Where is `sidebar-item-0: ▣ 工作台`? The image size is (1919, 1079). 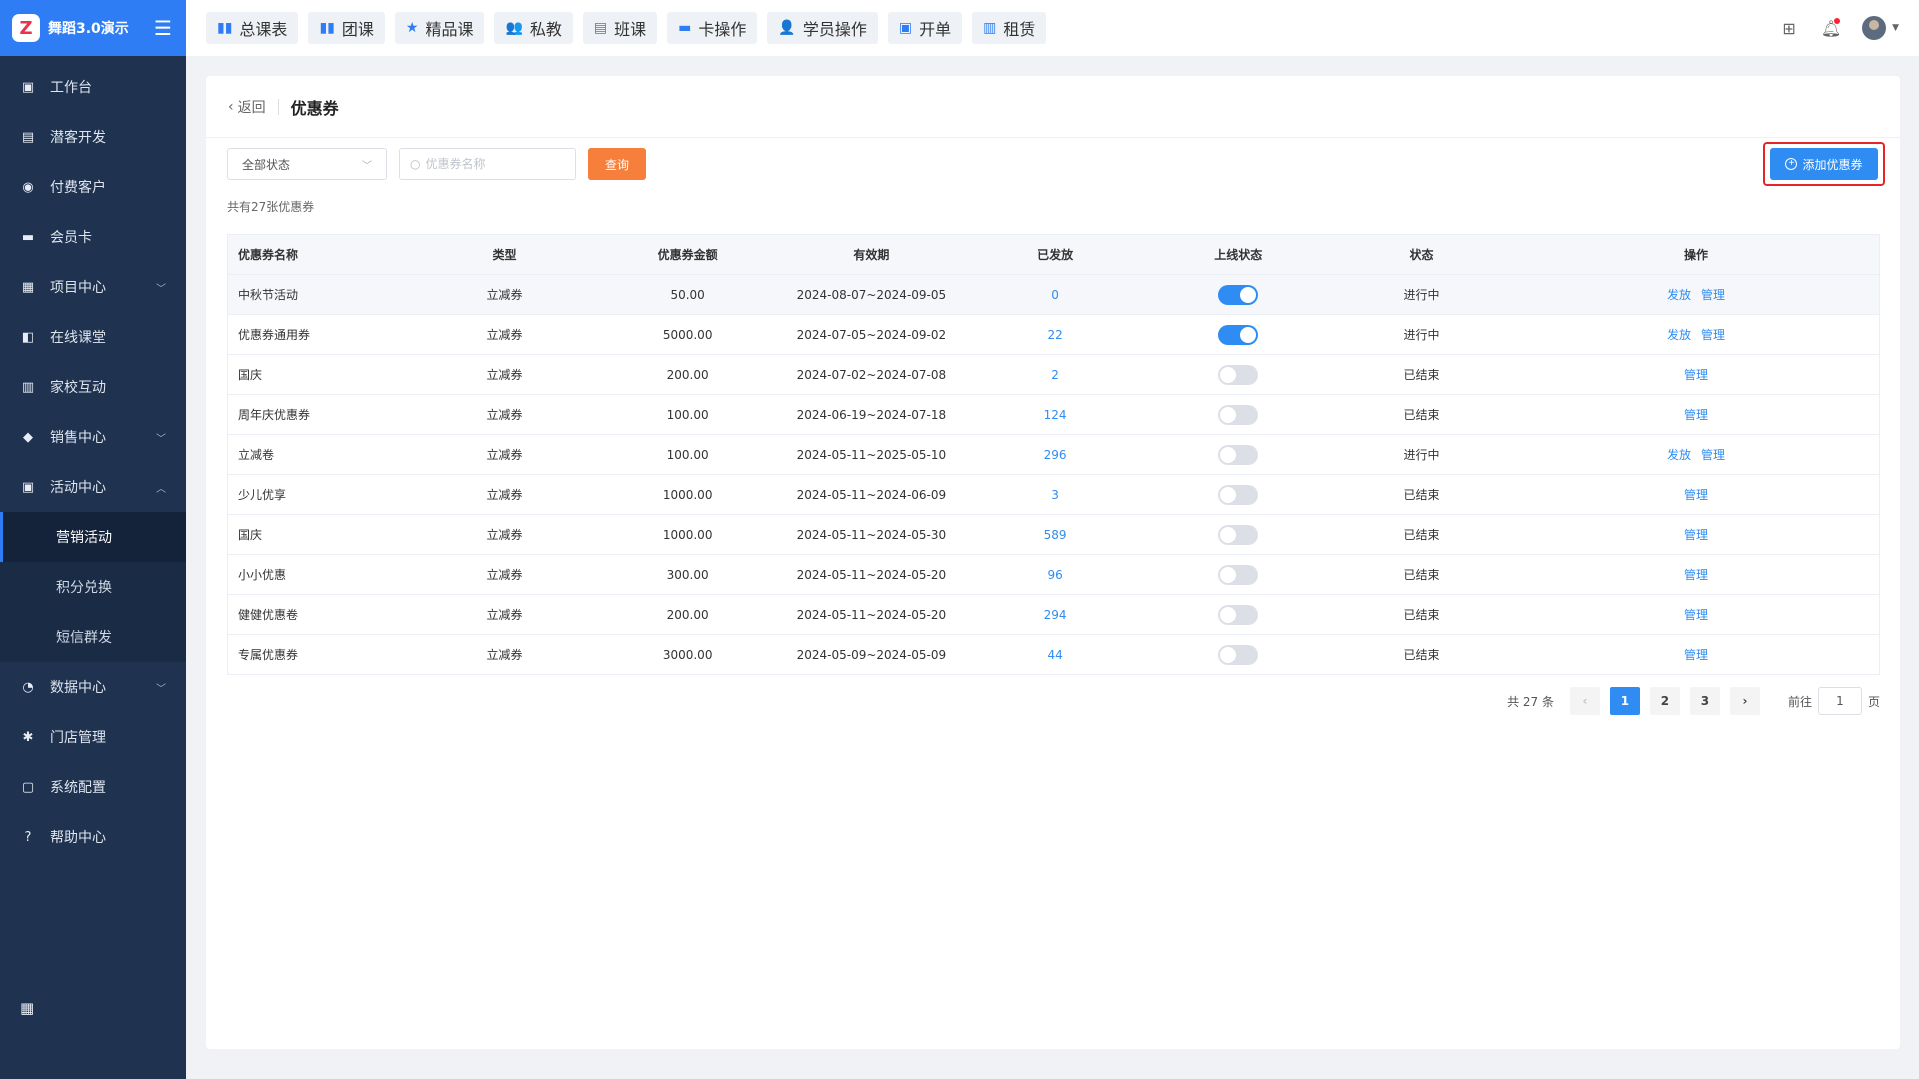 sidebar-item-0: ▣ 工作台 is located at coordinates (93, 87).